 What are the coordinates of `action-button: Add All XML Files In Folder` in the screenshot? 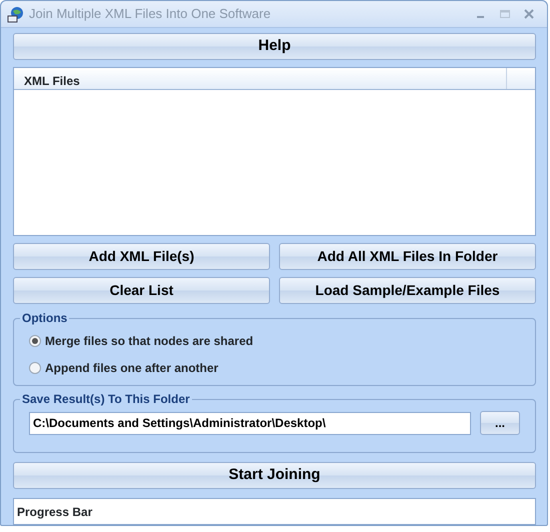 It's located at (407, 256).